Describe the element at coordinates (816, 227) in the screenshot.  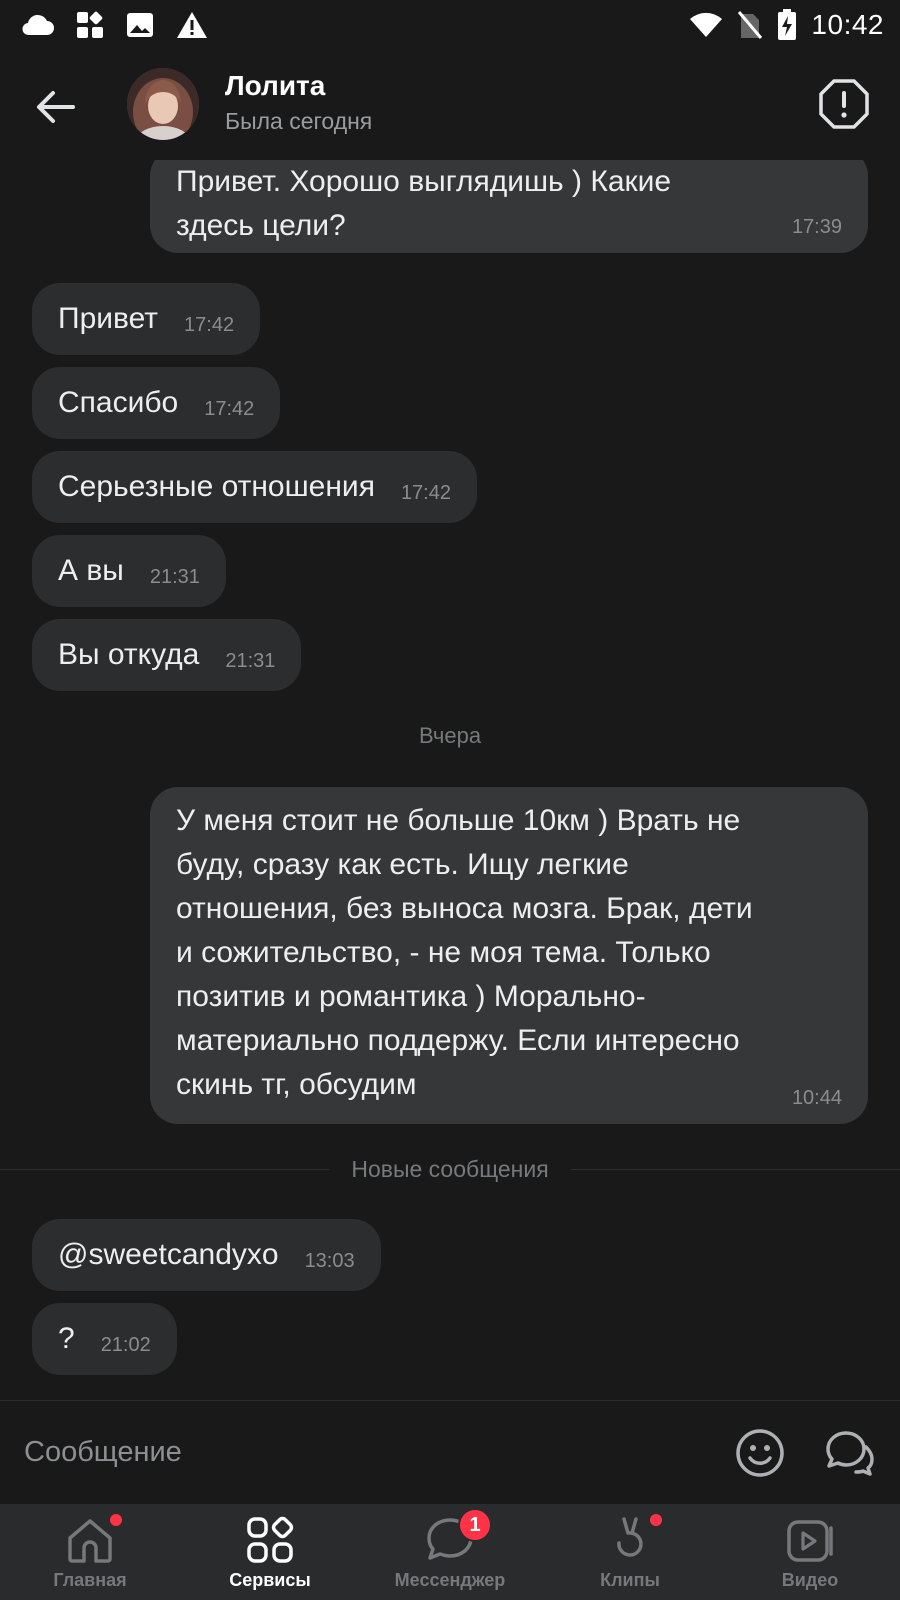
I see `message-time: 17:39` at that location.